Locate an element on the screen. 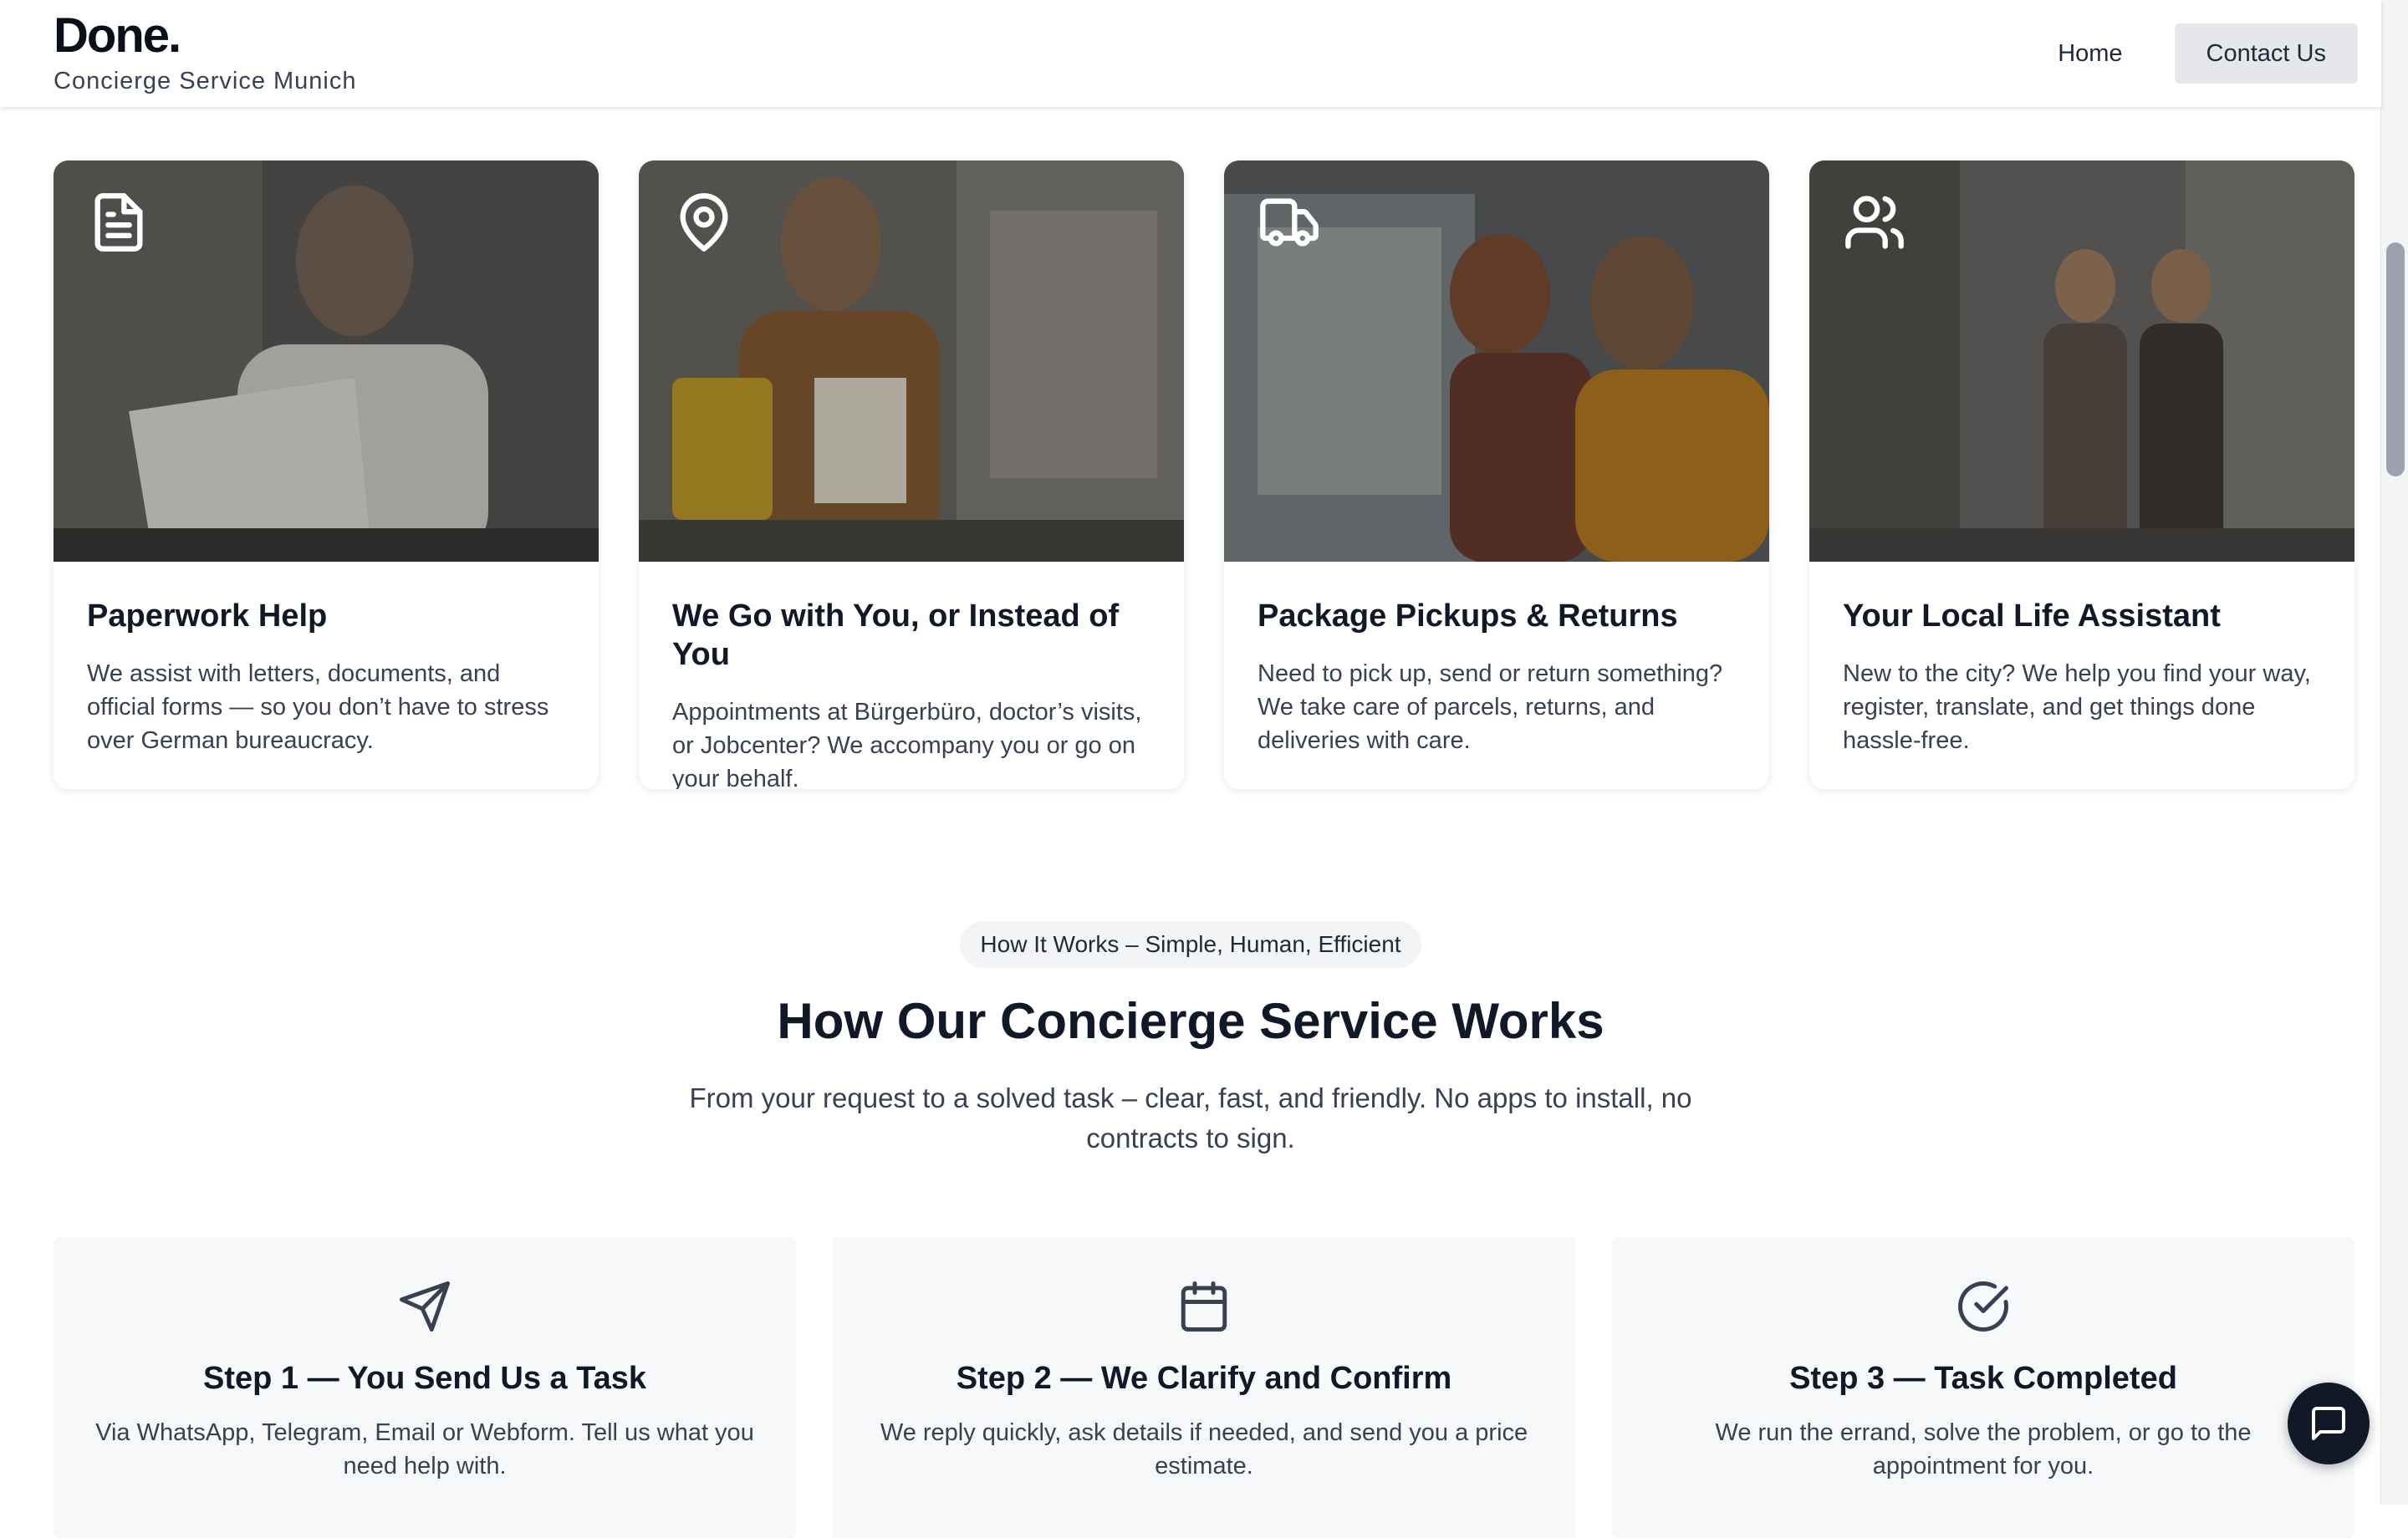 The image size is (2408, 1538). chat-icon is located at coordinates (2329, 1424).